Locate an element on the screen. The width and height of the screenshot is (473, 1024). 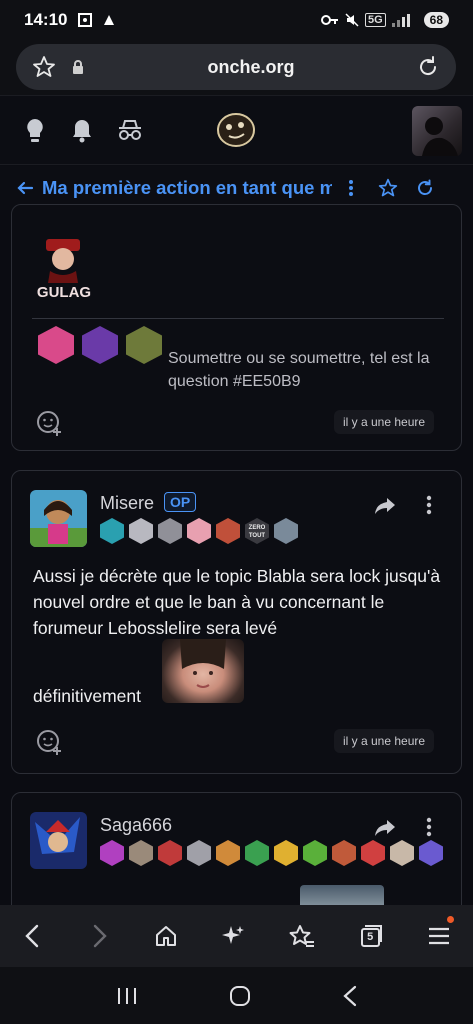
url-text: onche.org is located at coordinates (251, 67).